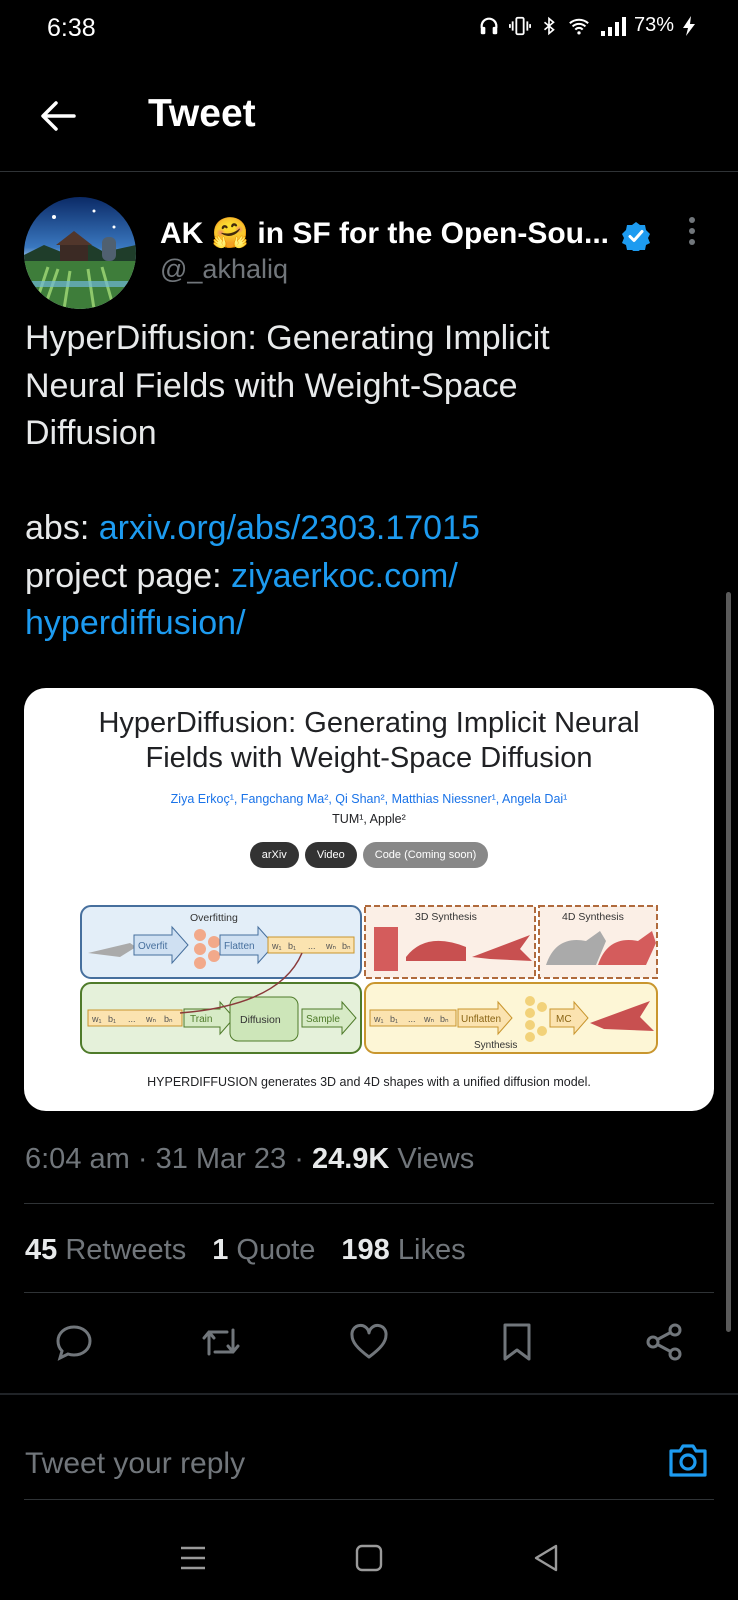  Describe the element at coordinates (214, 918) in the screenshot. I see `diagram-overfitting: Overfitting` at that location.